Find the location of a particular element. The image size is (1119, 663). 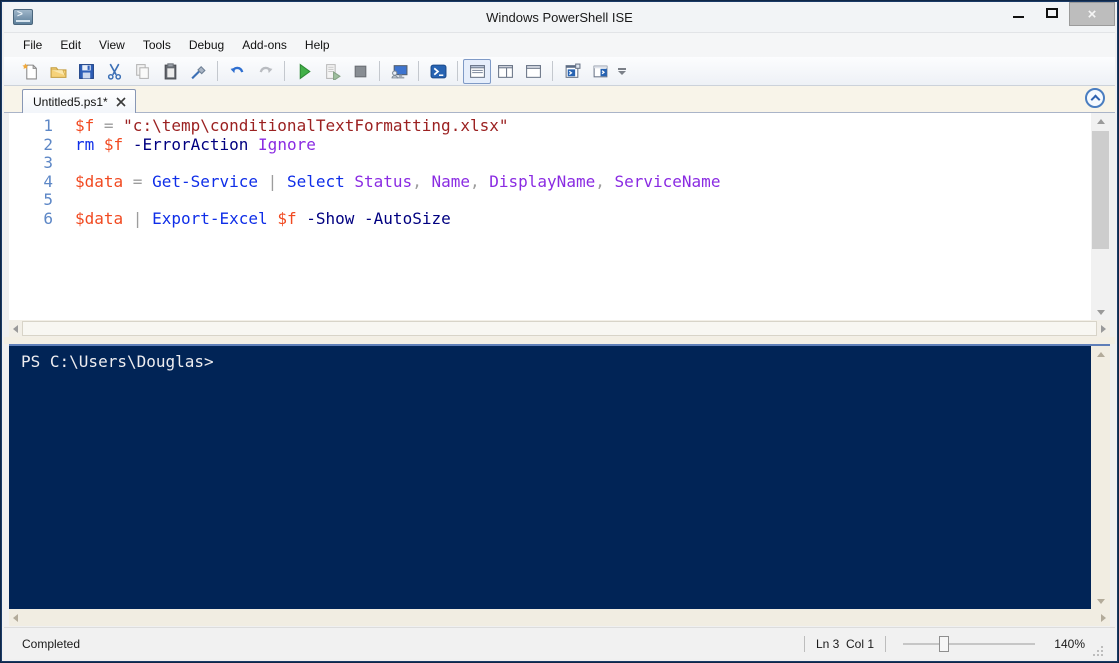

window-title: Windows PowerShell ISE is located at coordinates (559, 17).